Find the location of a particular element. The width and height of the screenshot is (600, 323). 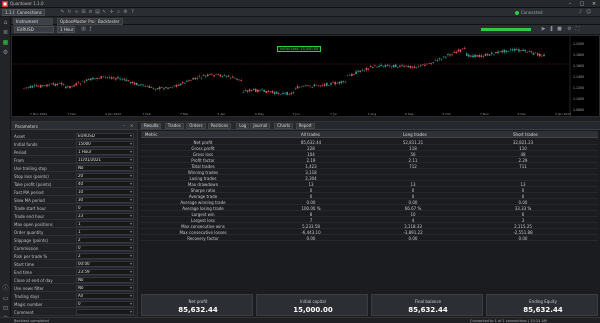

bell-icon: ♪ is located at coordinates (580, 12).